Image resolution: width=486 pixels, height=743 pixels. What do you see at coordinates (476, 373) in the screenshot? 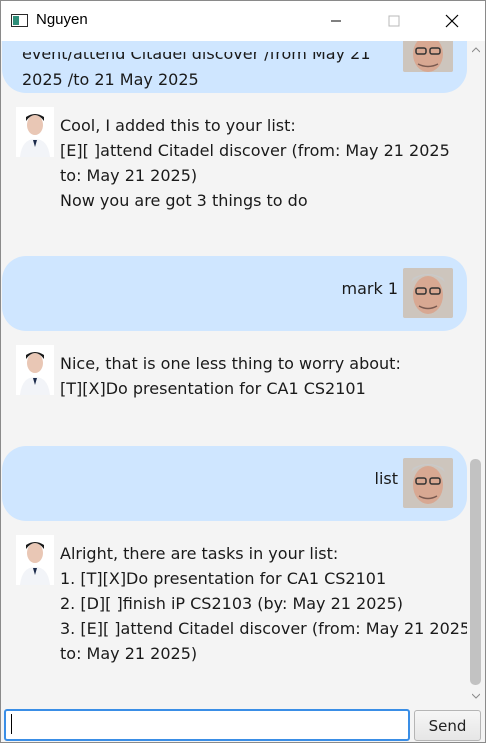
I see `chat-scrollbar` at bounding box center [476, 373].